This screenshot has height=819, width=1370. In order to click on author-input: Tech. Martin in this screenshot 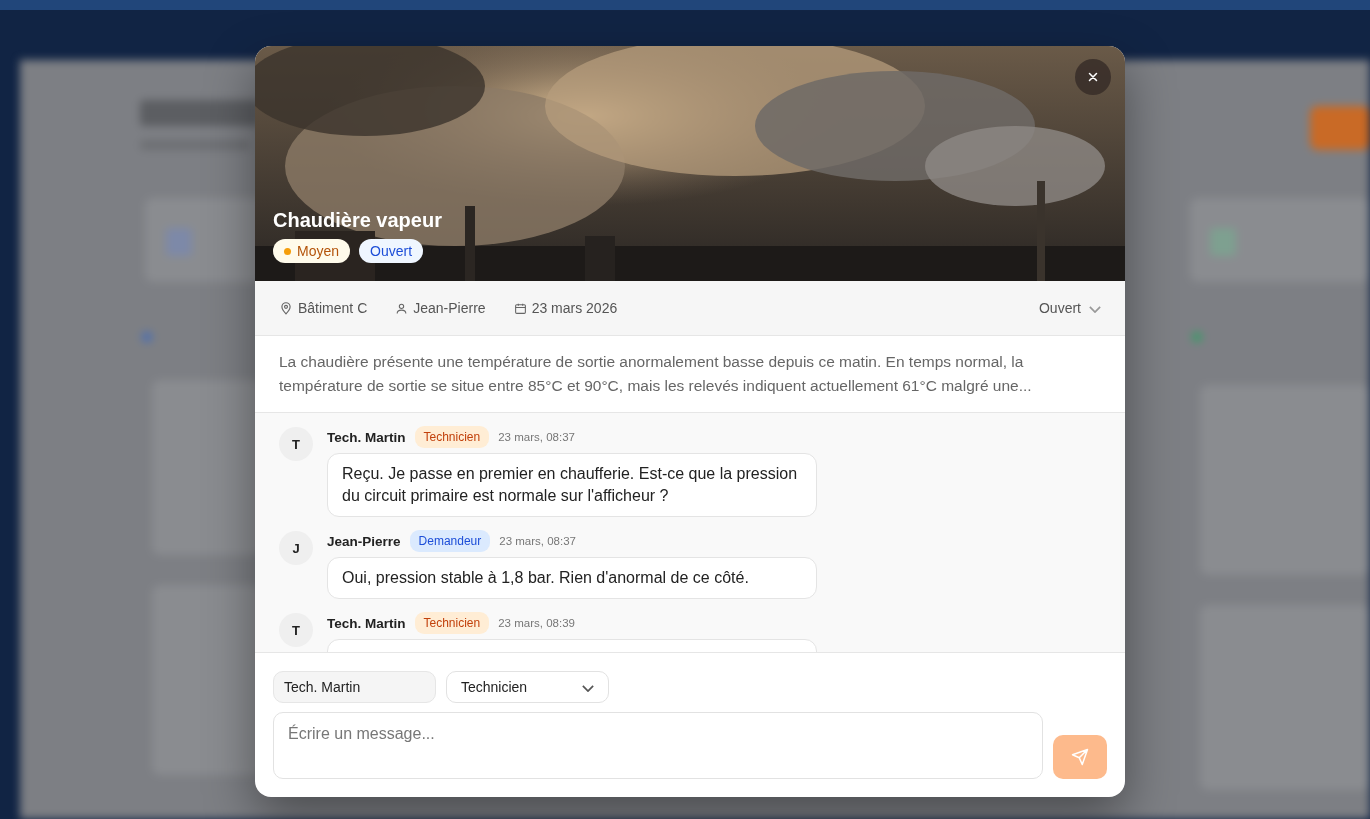, I will do `click(354, 687)`.